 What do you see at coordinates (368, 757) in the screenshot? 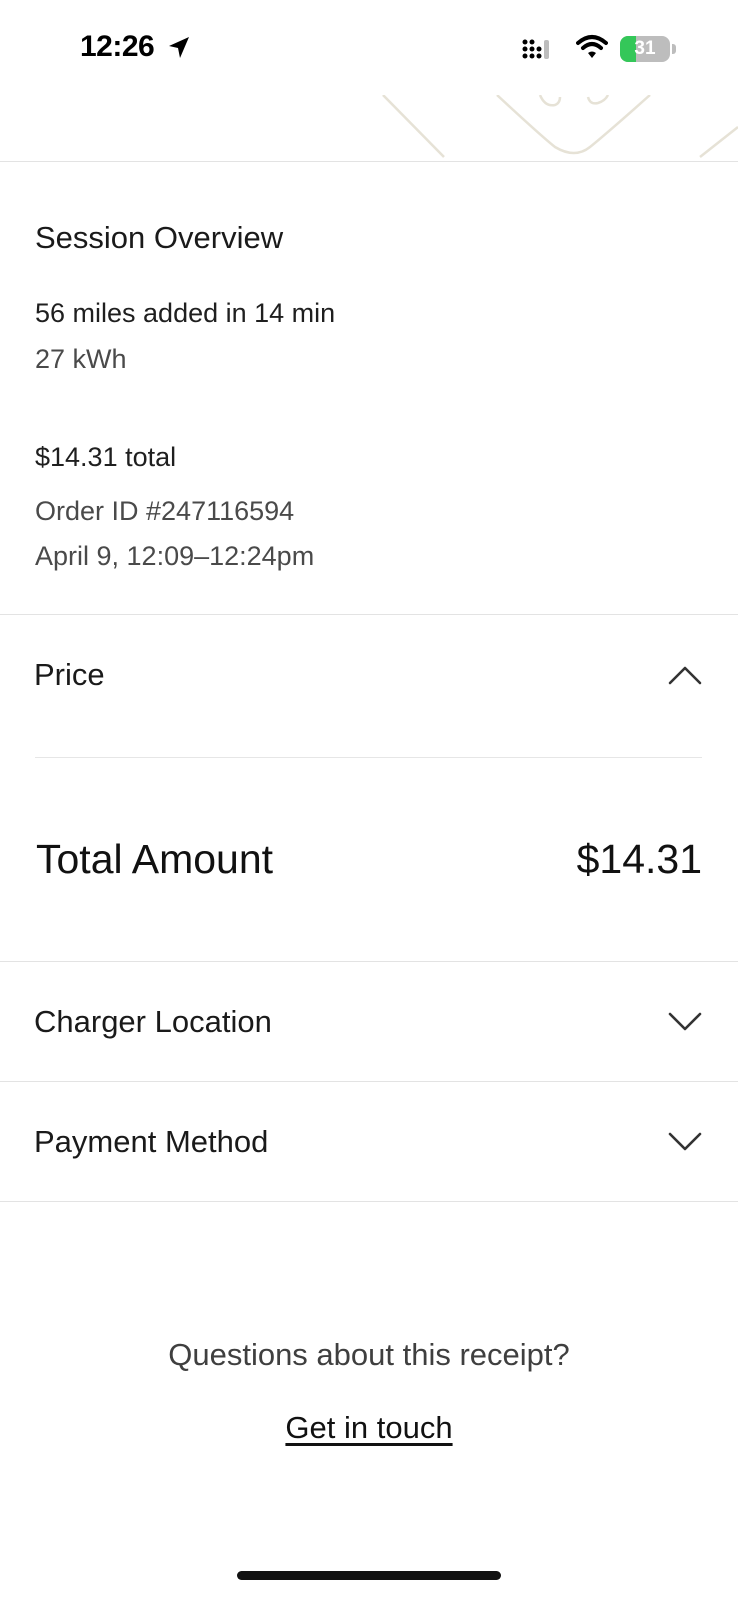
I see `price-inner-divider` at bounding box center [368, 757].